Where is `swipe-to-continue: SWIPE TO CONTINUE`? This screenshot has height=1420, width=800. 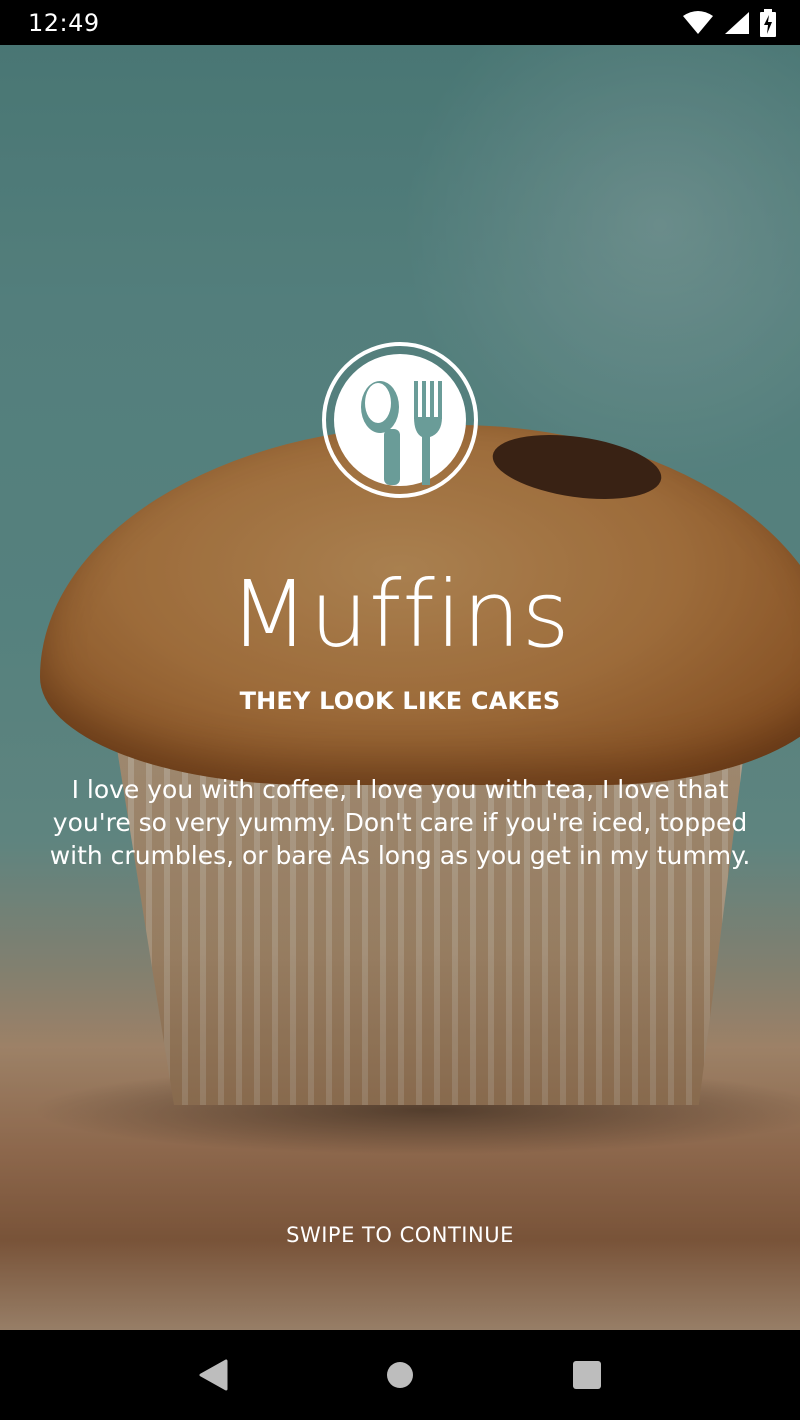 swipe-to-continue: SWIPE TO CONTINUE is located at coordinates (400, 1235).